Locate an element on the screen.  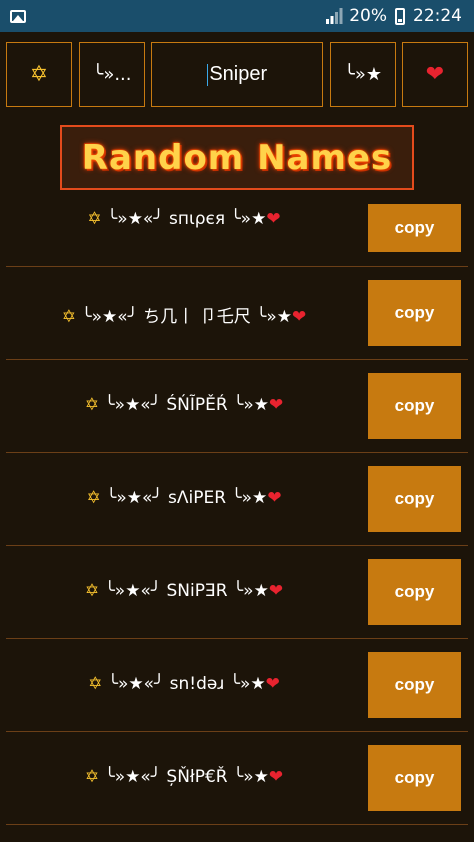
styled-name: ✡ ╰»★«╯ ѕɅiPER ╰»★❤ is located at coordinates (184, 498).